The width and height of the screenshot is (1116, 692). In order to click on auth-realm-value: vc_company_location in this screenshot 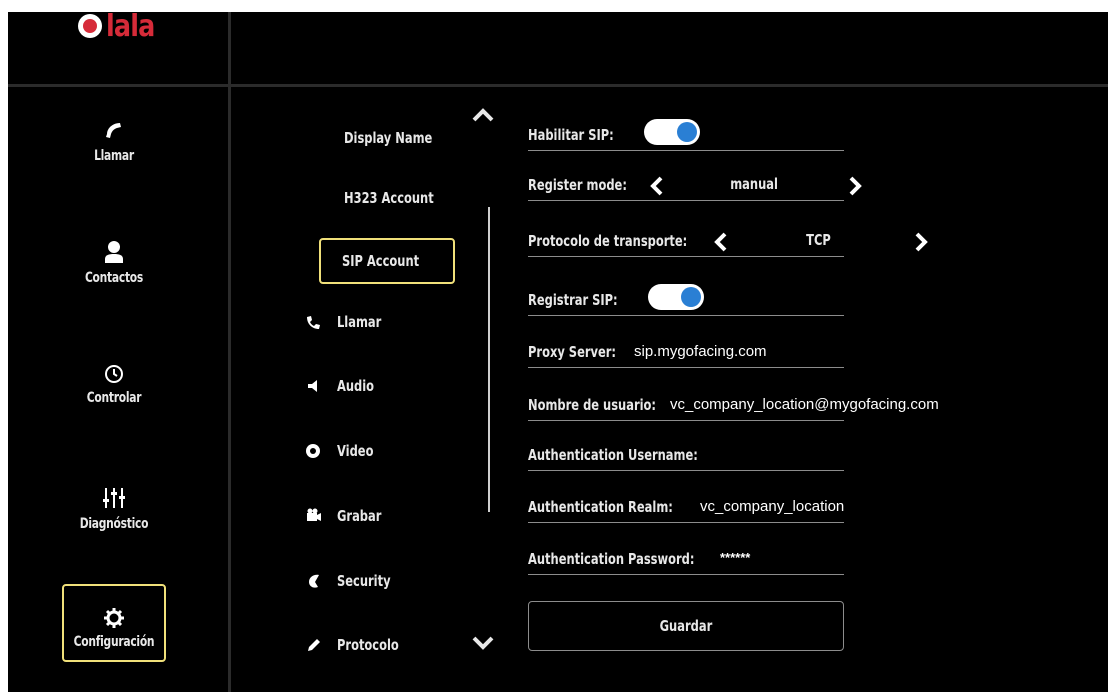, I will do `click(772, 506)`.